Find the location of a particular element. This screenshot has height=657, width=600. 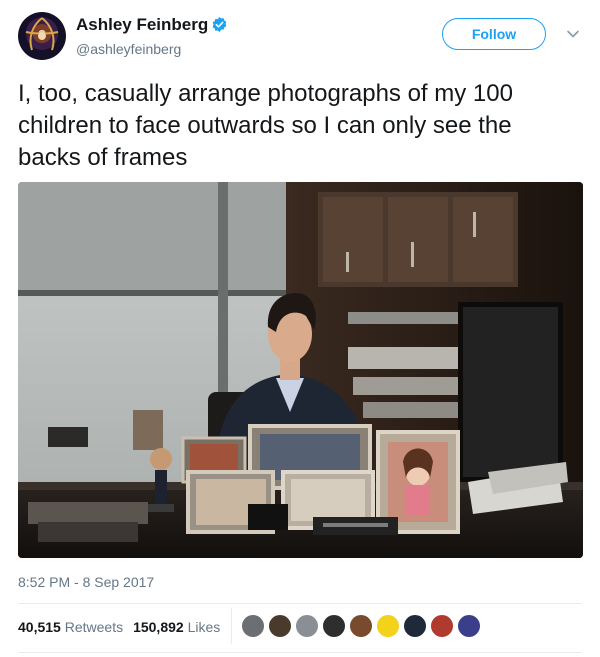

verified-badge-icon is located at coordinates (219, 27).